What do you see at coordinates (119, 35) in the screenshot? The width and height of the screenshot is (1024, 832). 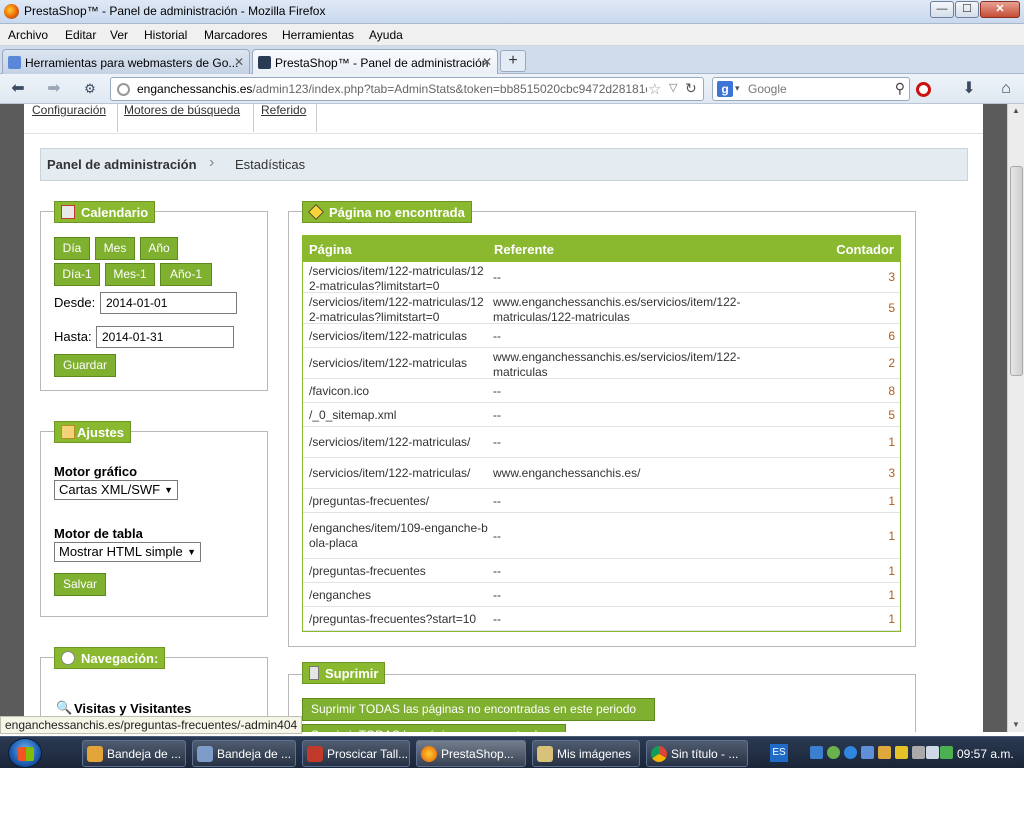 I see `menu-ver: Ver` at bounding box center [119, 35].